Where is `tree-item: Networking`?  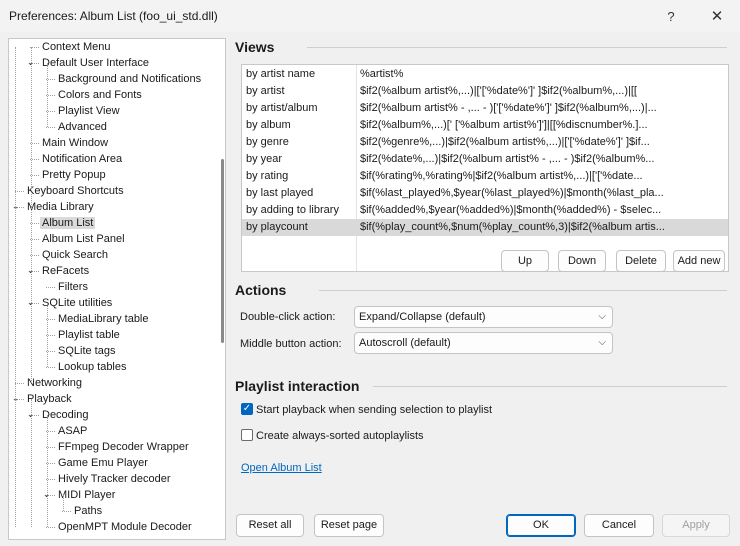 tree-item: Networking is located at coordinates (54, 383).